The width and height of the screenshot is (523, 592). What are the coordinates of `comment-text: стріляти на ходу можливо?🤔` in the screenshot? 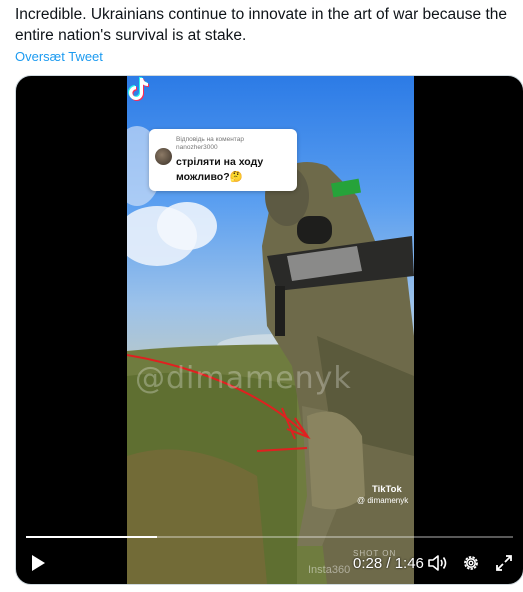 It's located at (220, 169).